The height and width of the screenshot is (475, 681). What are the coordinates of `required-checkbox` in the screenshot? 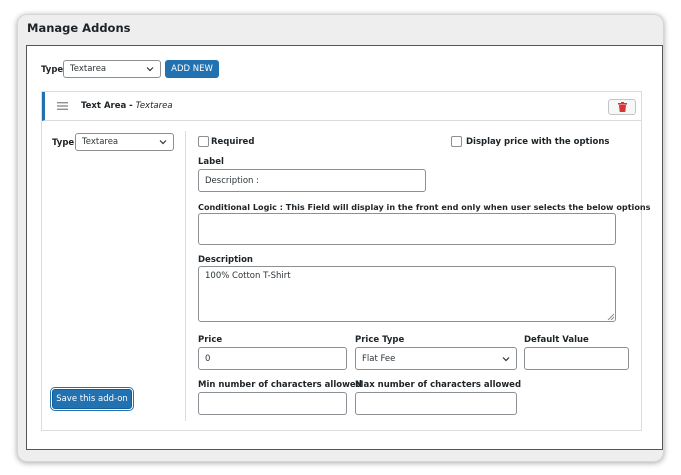 It's located at (203, 141).